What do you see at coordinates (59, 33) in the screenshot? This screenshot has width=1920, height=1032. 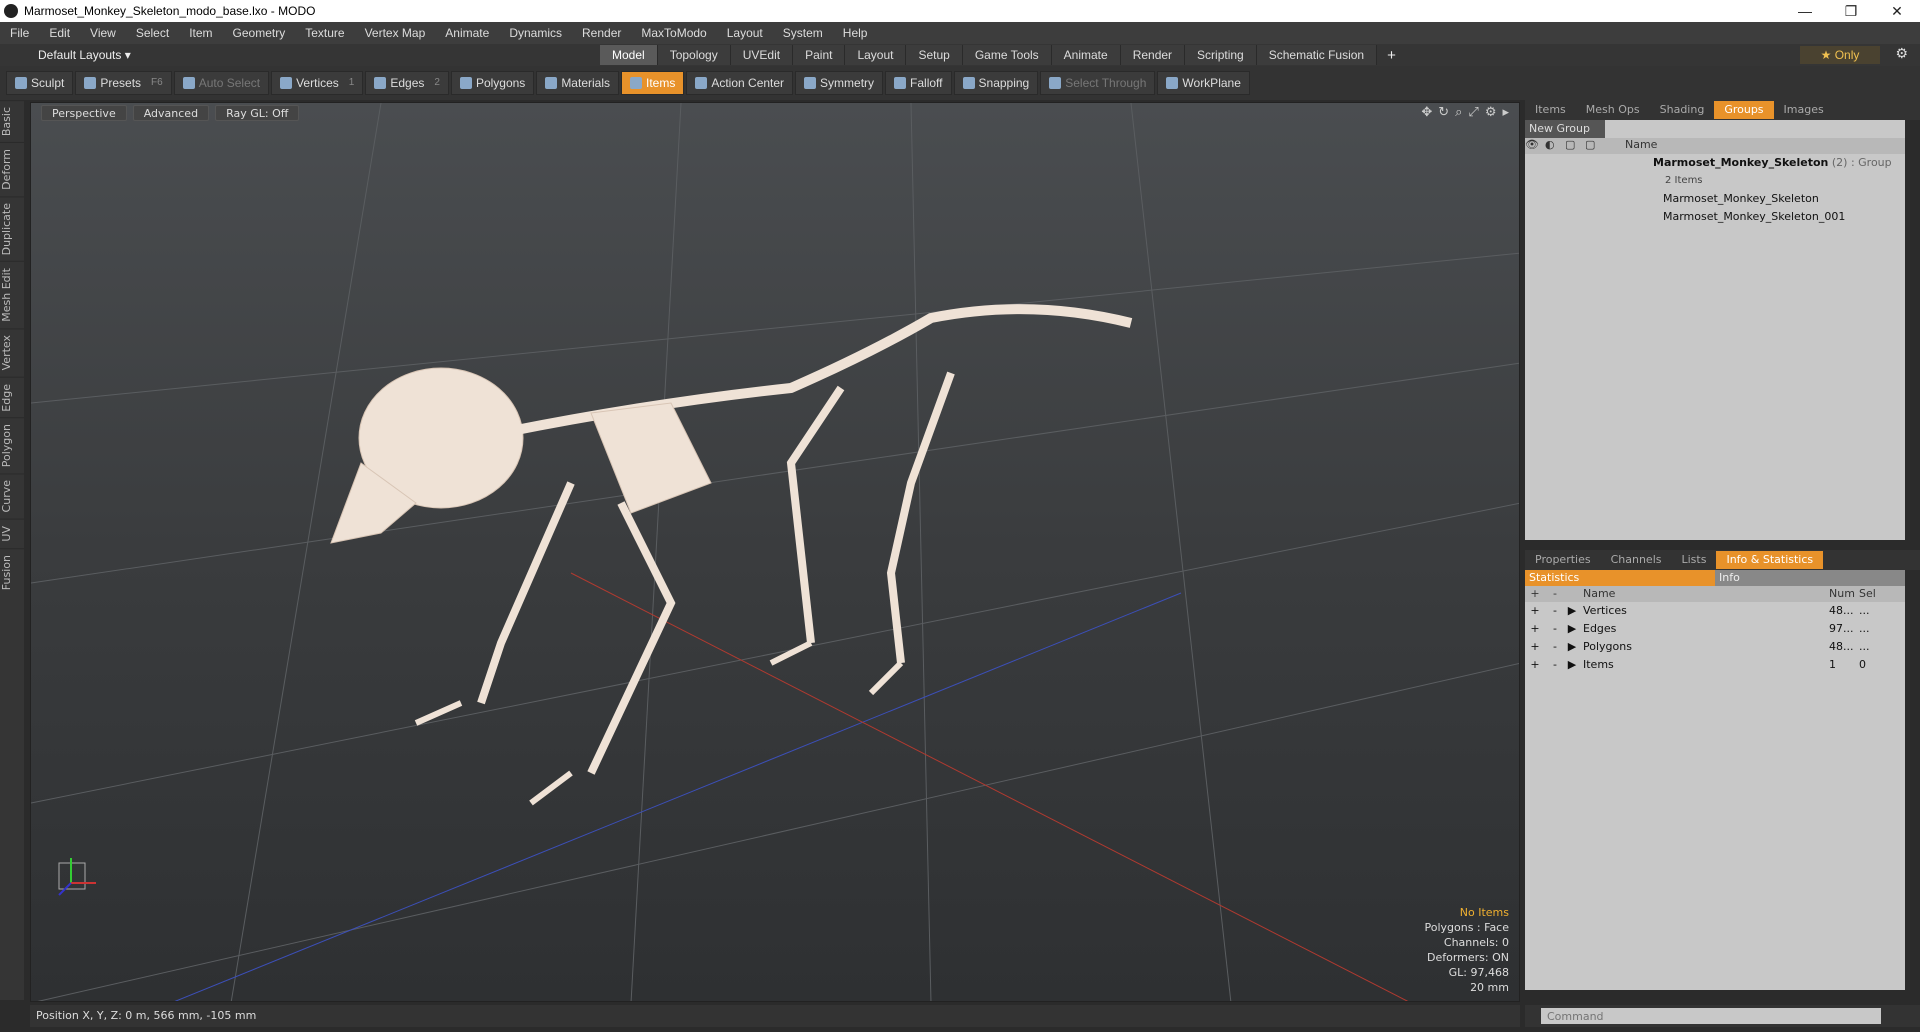 I see `menu-edit: Edit` at bounding box center [59, 33].